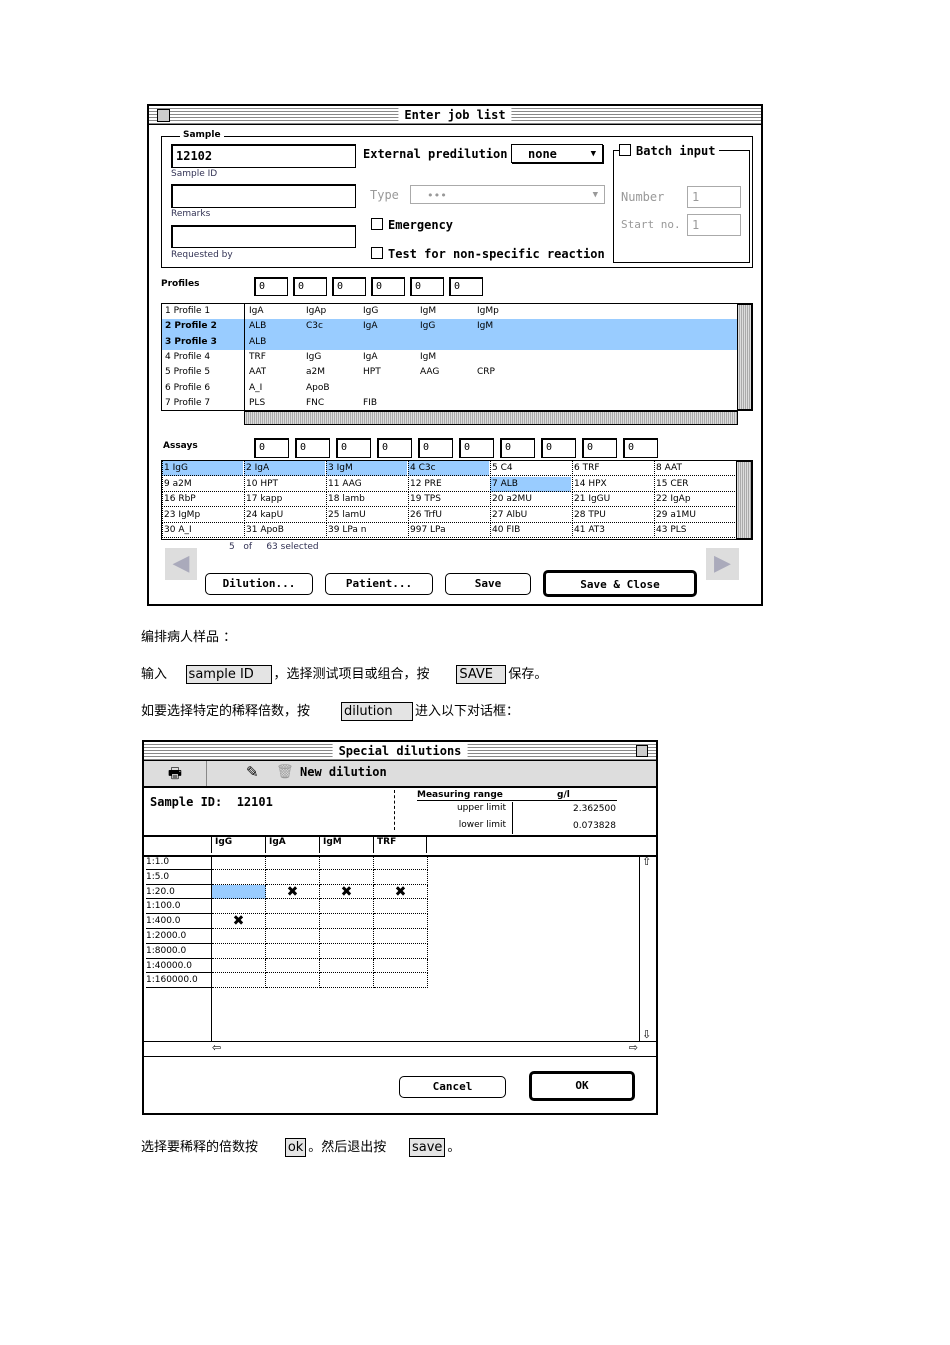 This screenshot has width=950, height=1345. I want to click on assay-cell: 997 LPa, so click(448, 531).